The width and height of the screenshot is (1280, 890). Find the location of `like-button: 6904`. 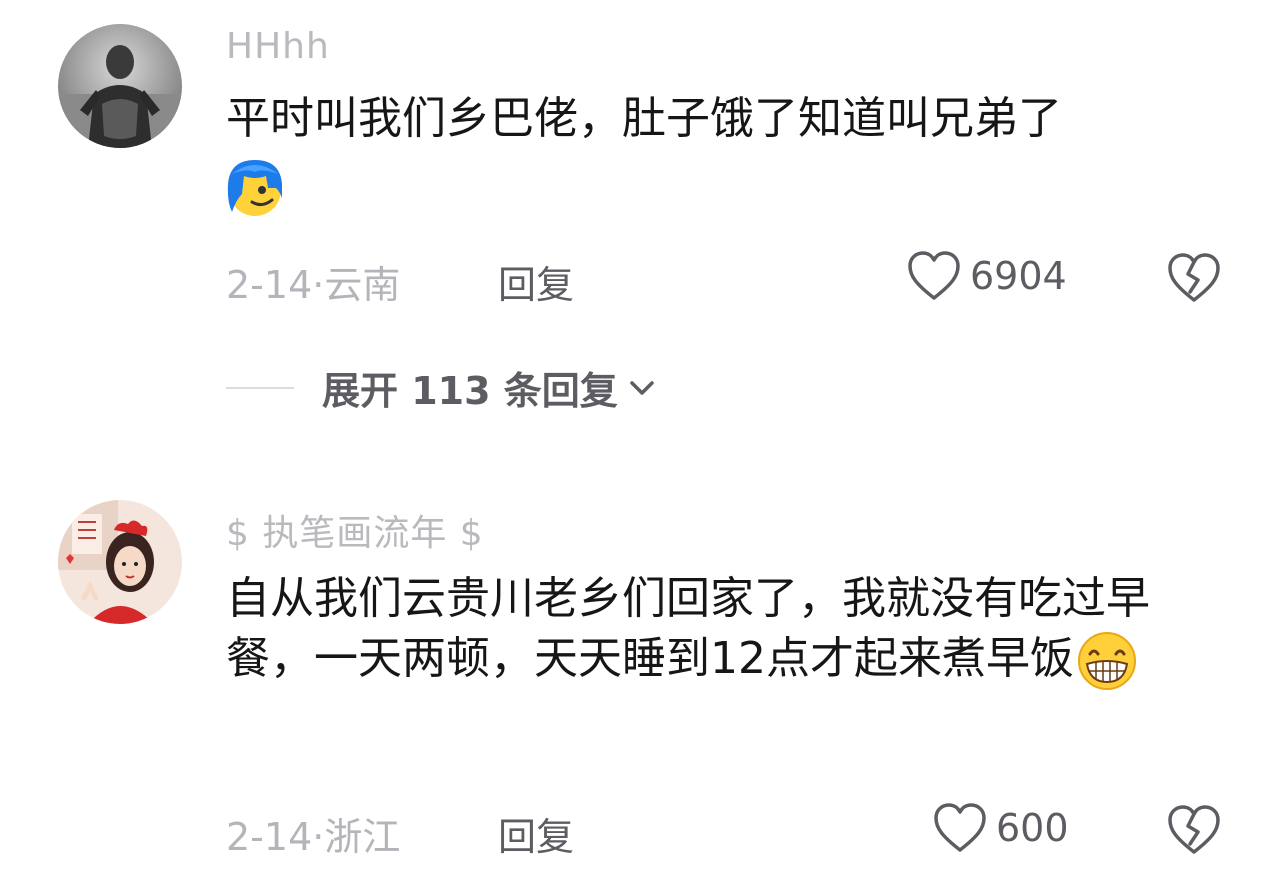

like-button: 6904 is located at coordinates (986, 276).